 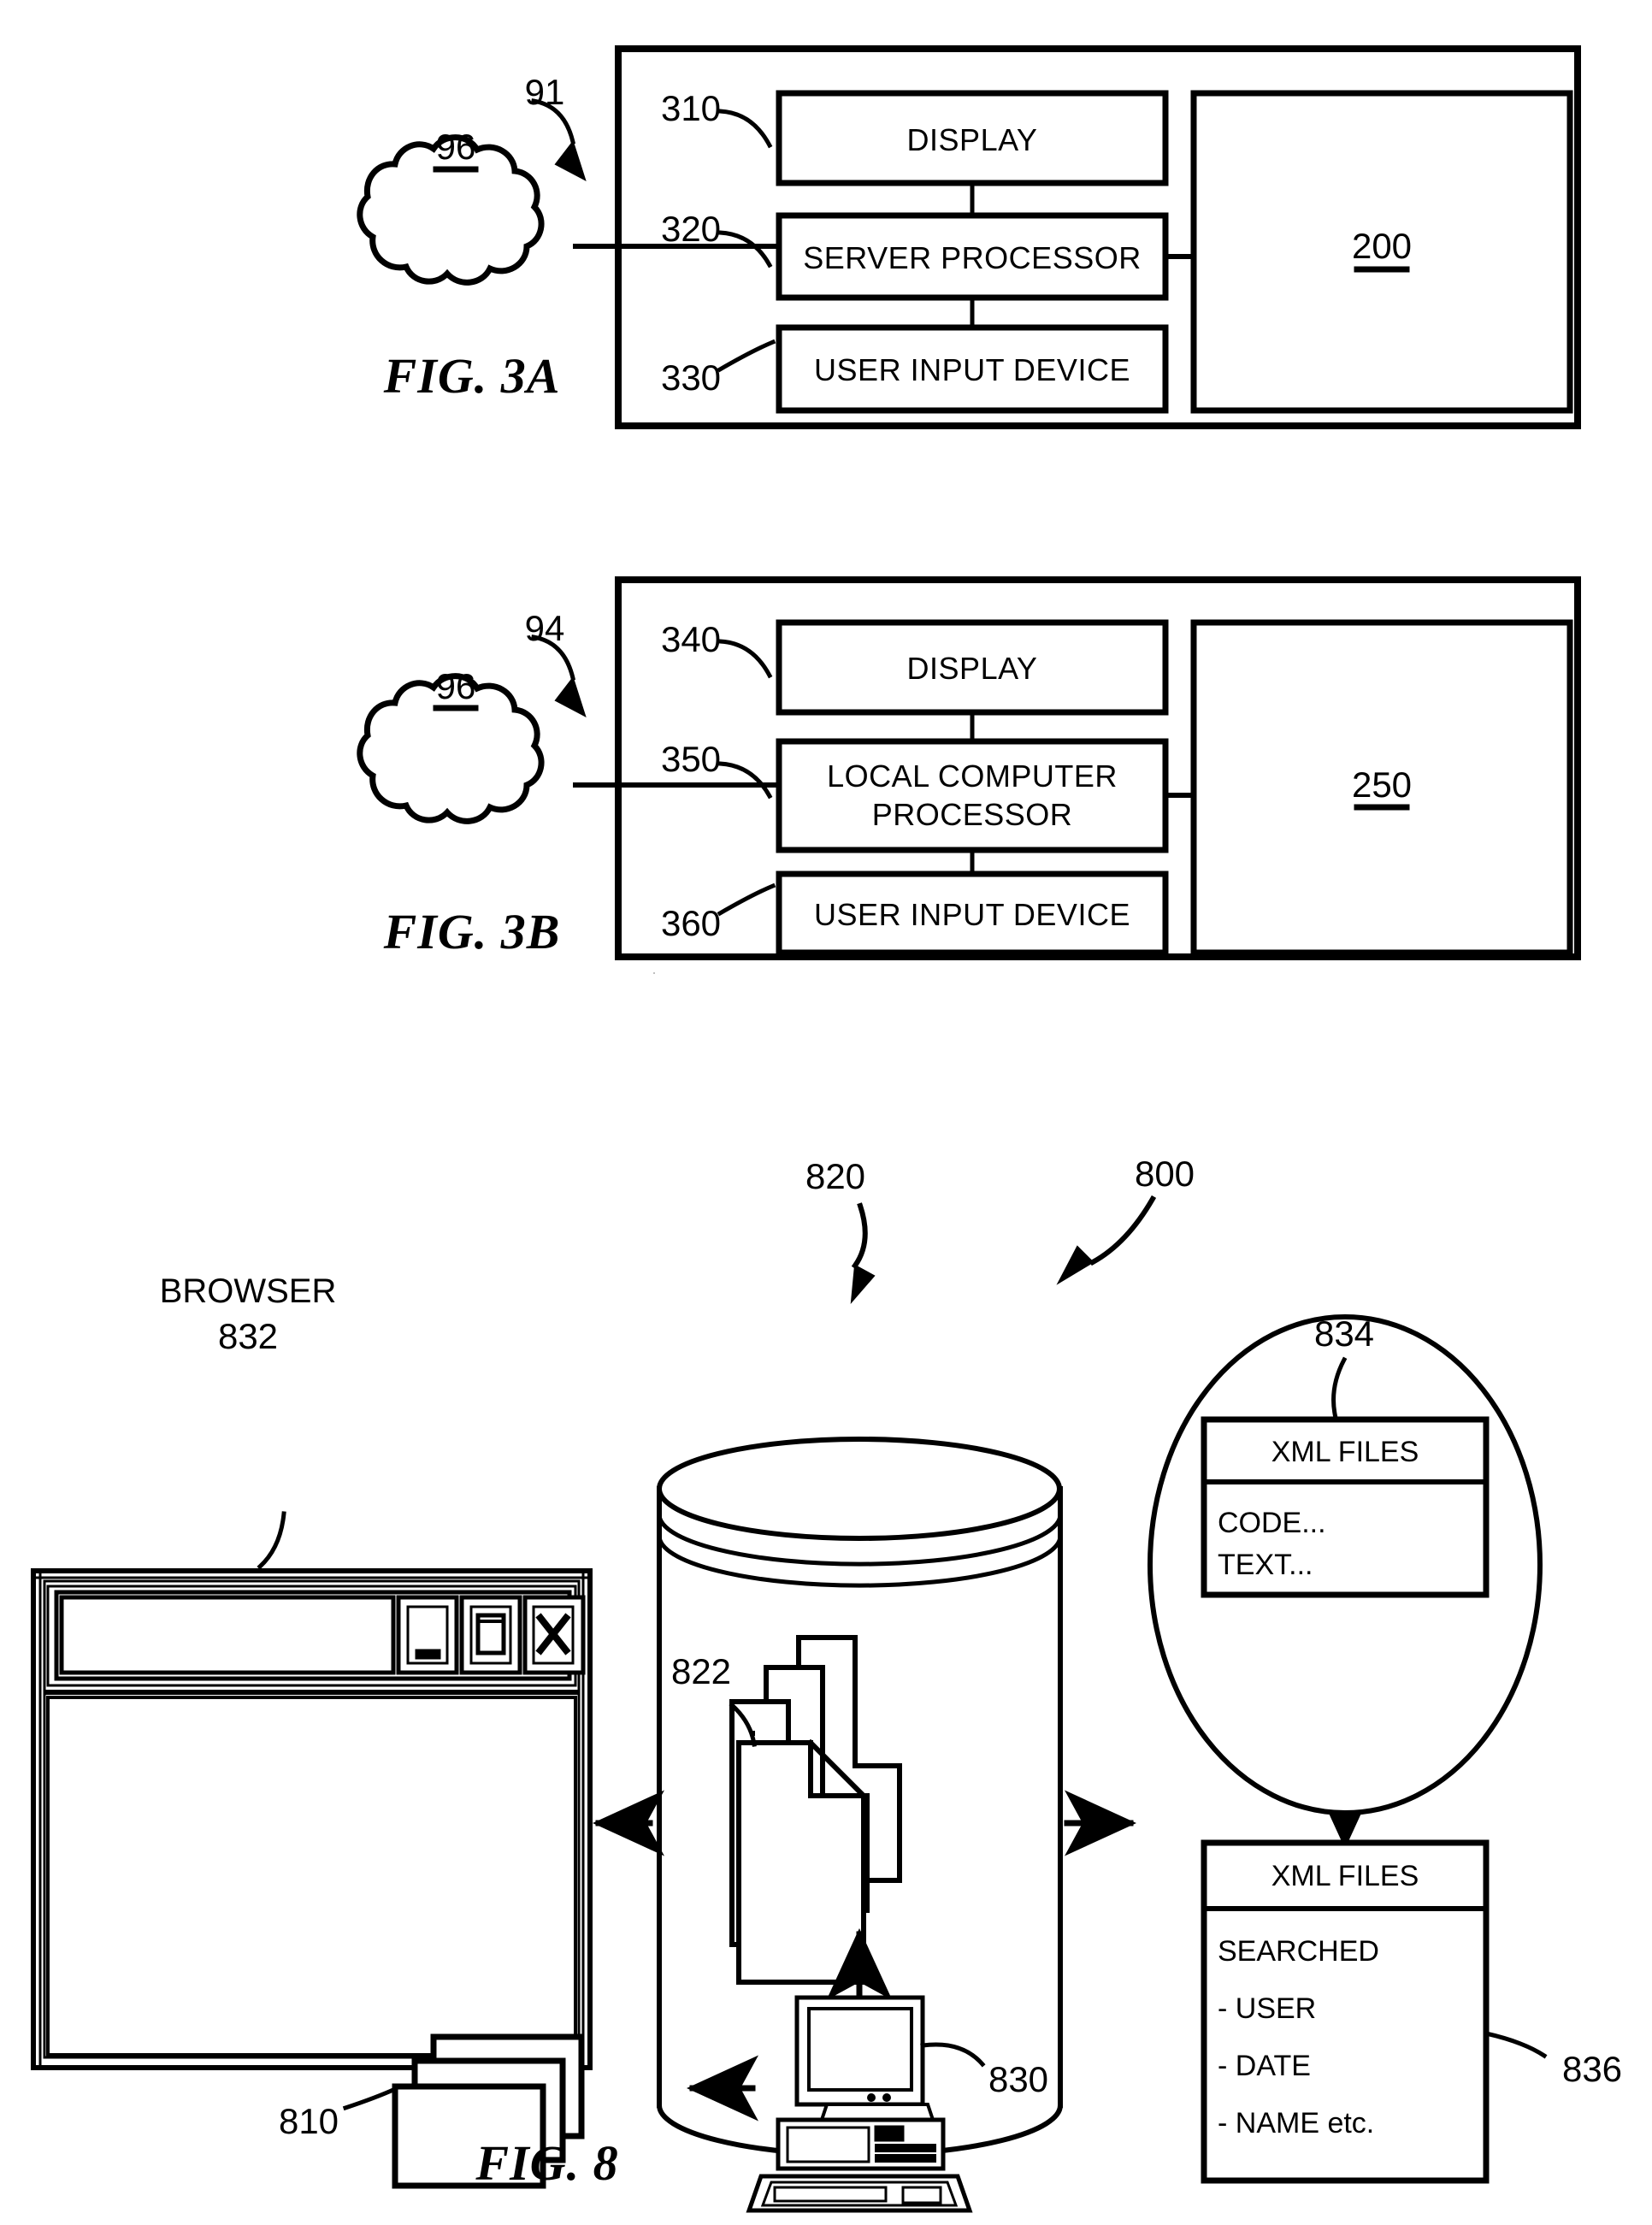 I want to click on fig8-ref-800: 800, so click(x=1164, y=1174).